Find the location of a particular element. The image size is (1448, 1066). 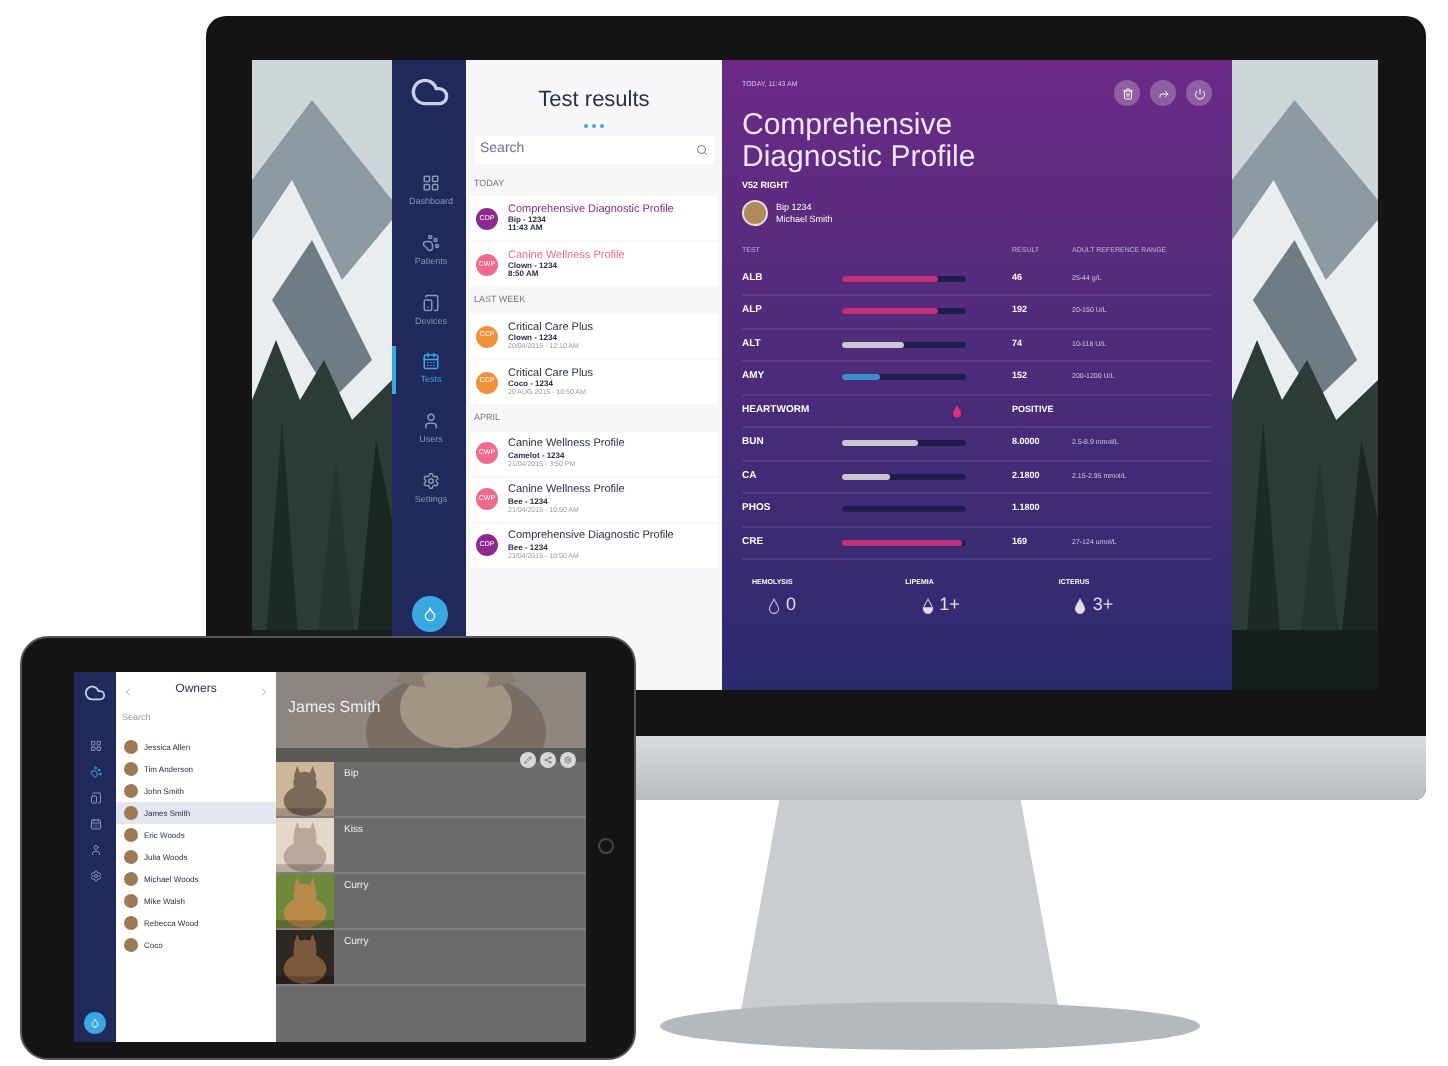

profile-title: Comprehensive Diagnostic Profile is located at coordinates (860, 141).